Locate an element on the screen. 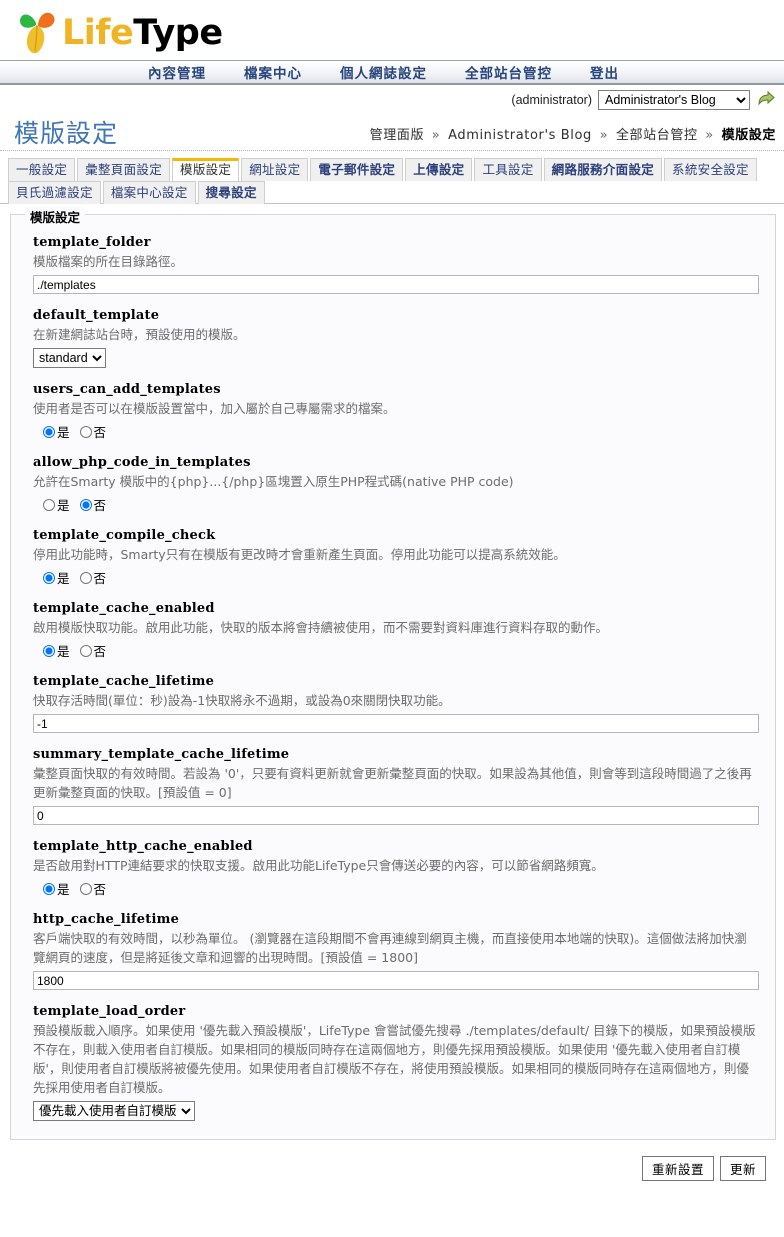 The image size is (784, 1237). tab-0: 一般設定 is located at coordinates (42, 169).